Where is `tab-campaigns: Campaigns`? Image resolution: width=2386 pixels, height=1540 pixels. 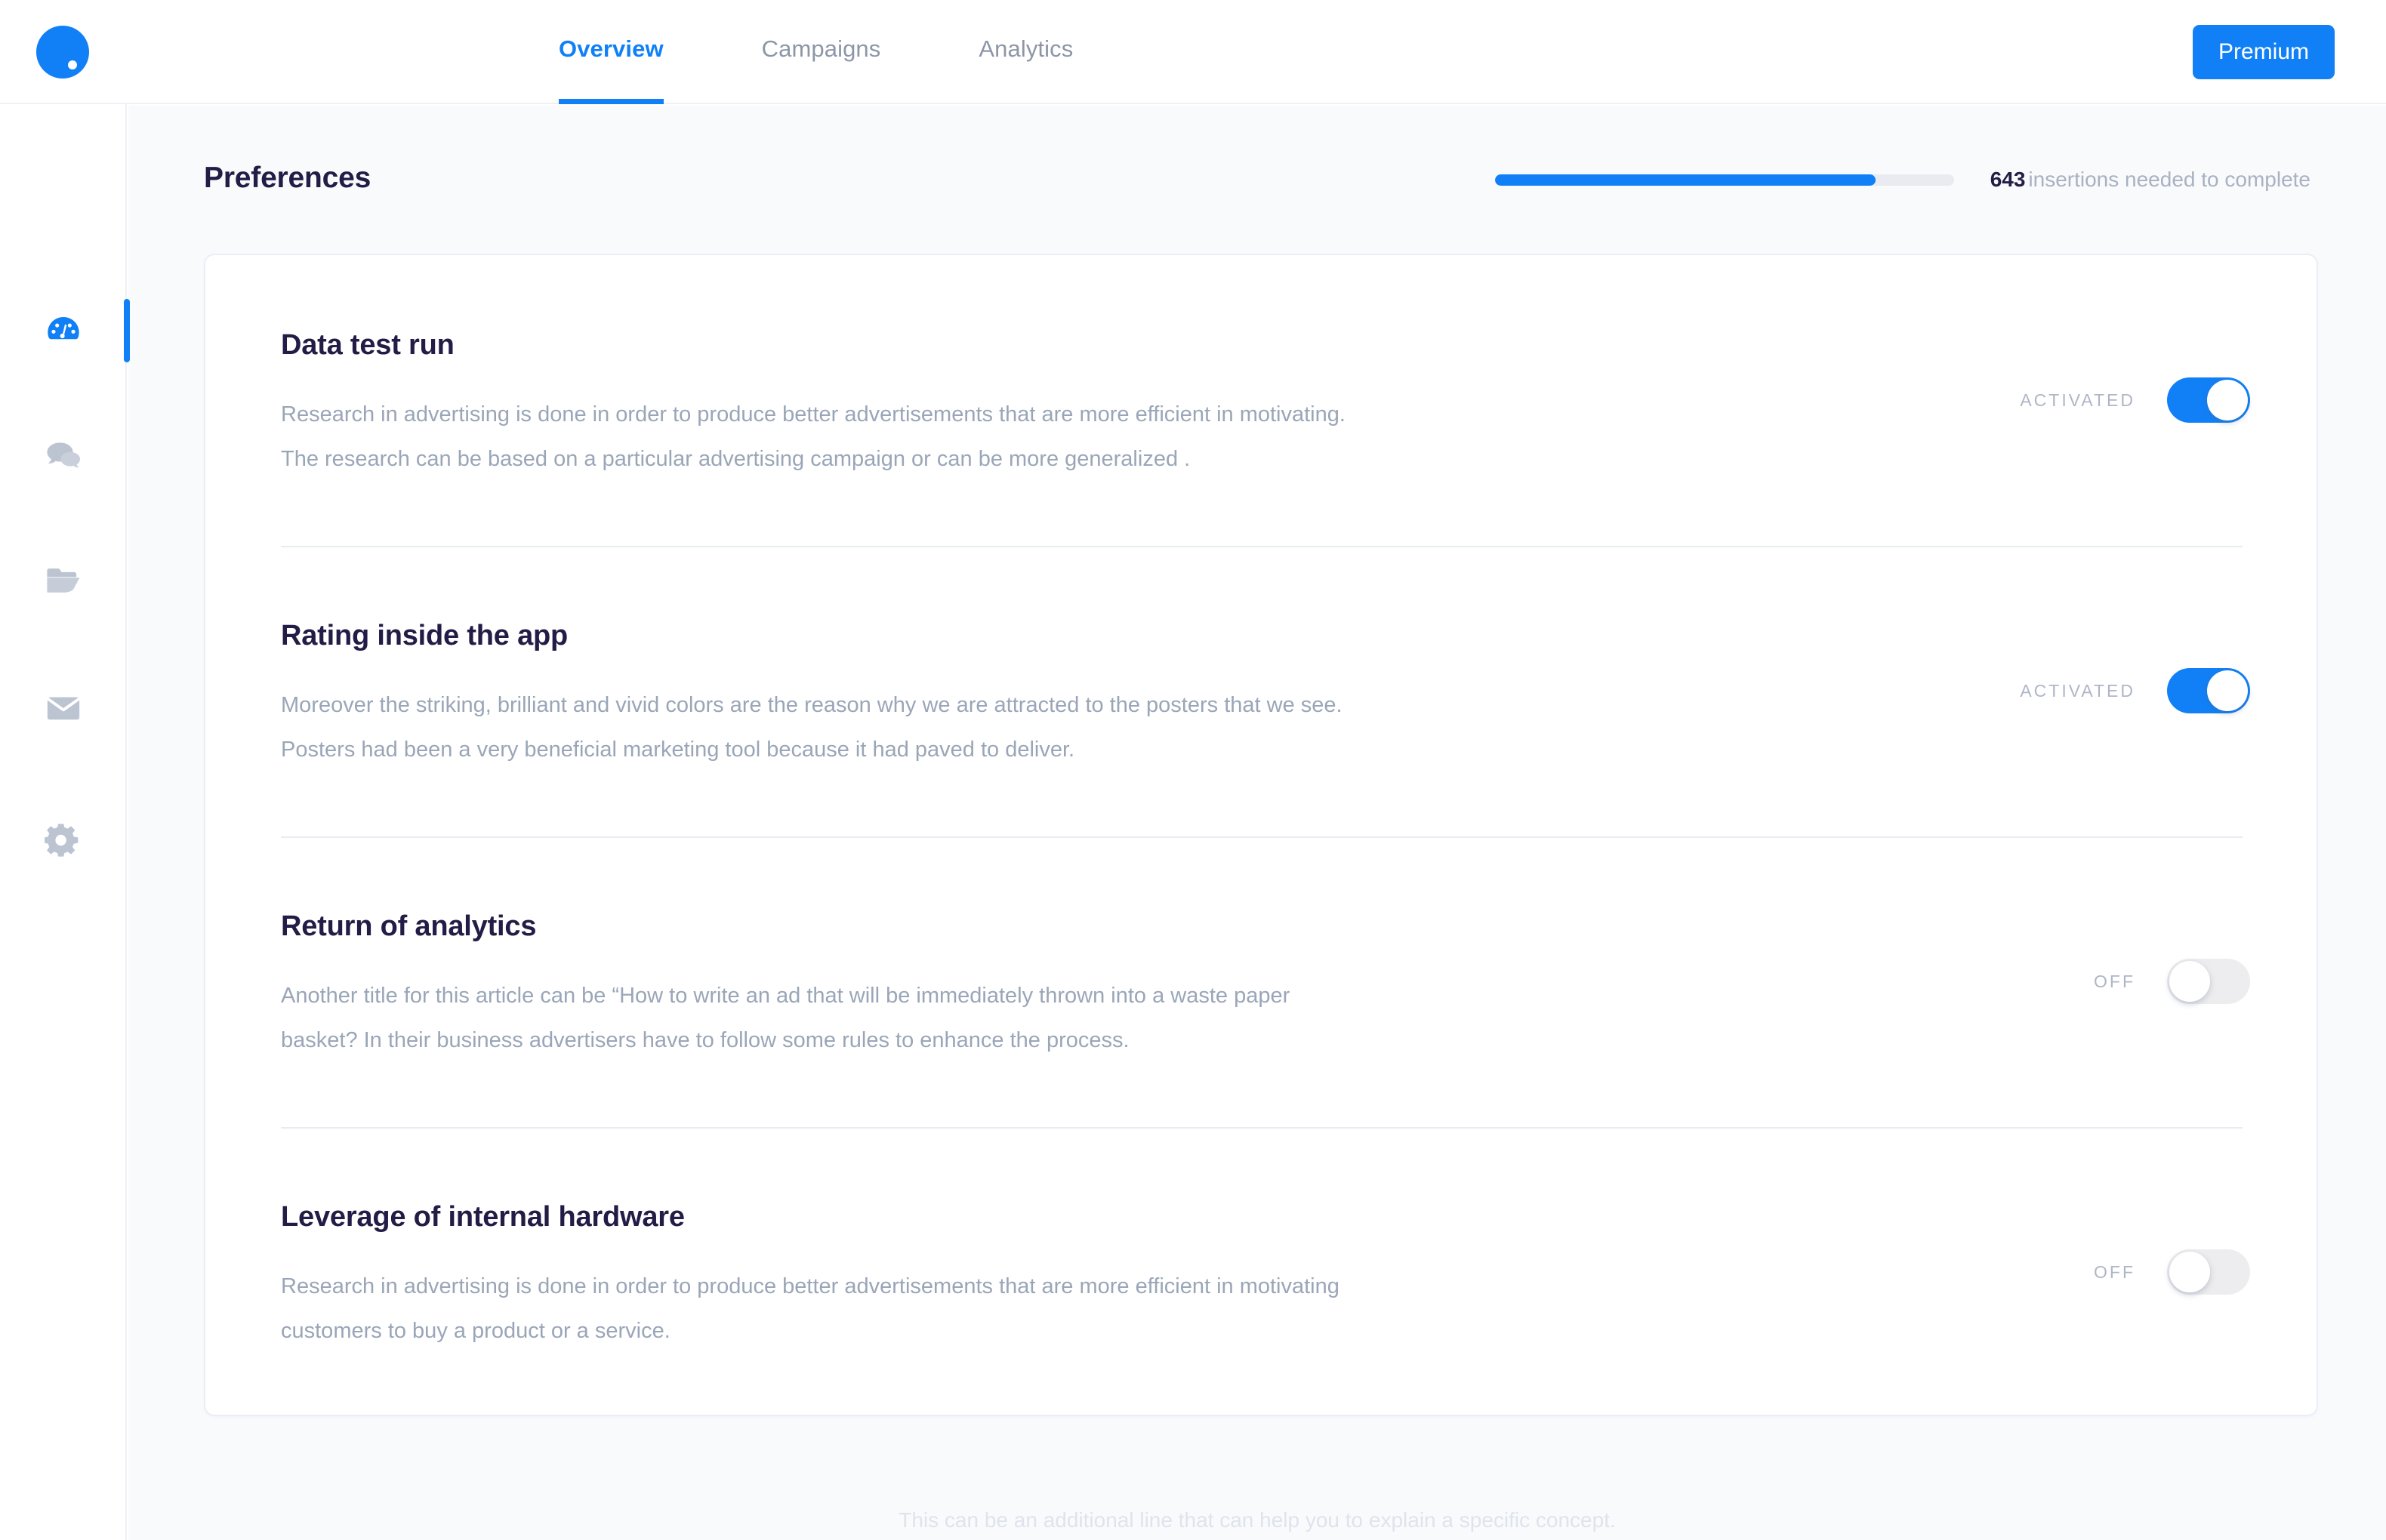 tab-campaigns: Campaigns is located at coordinates (821, 52).